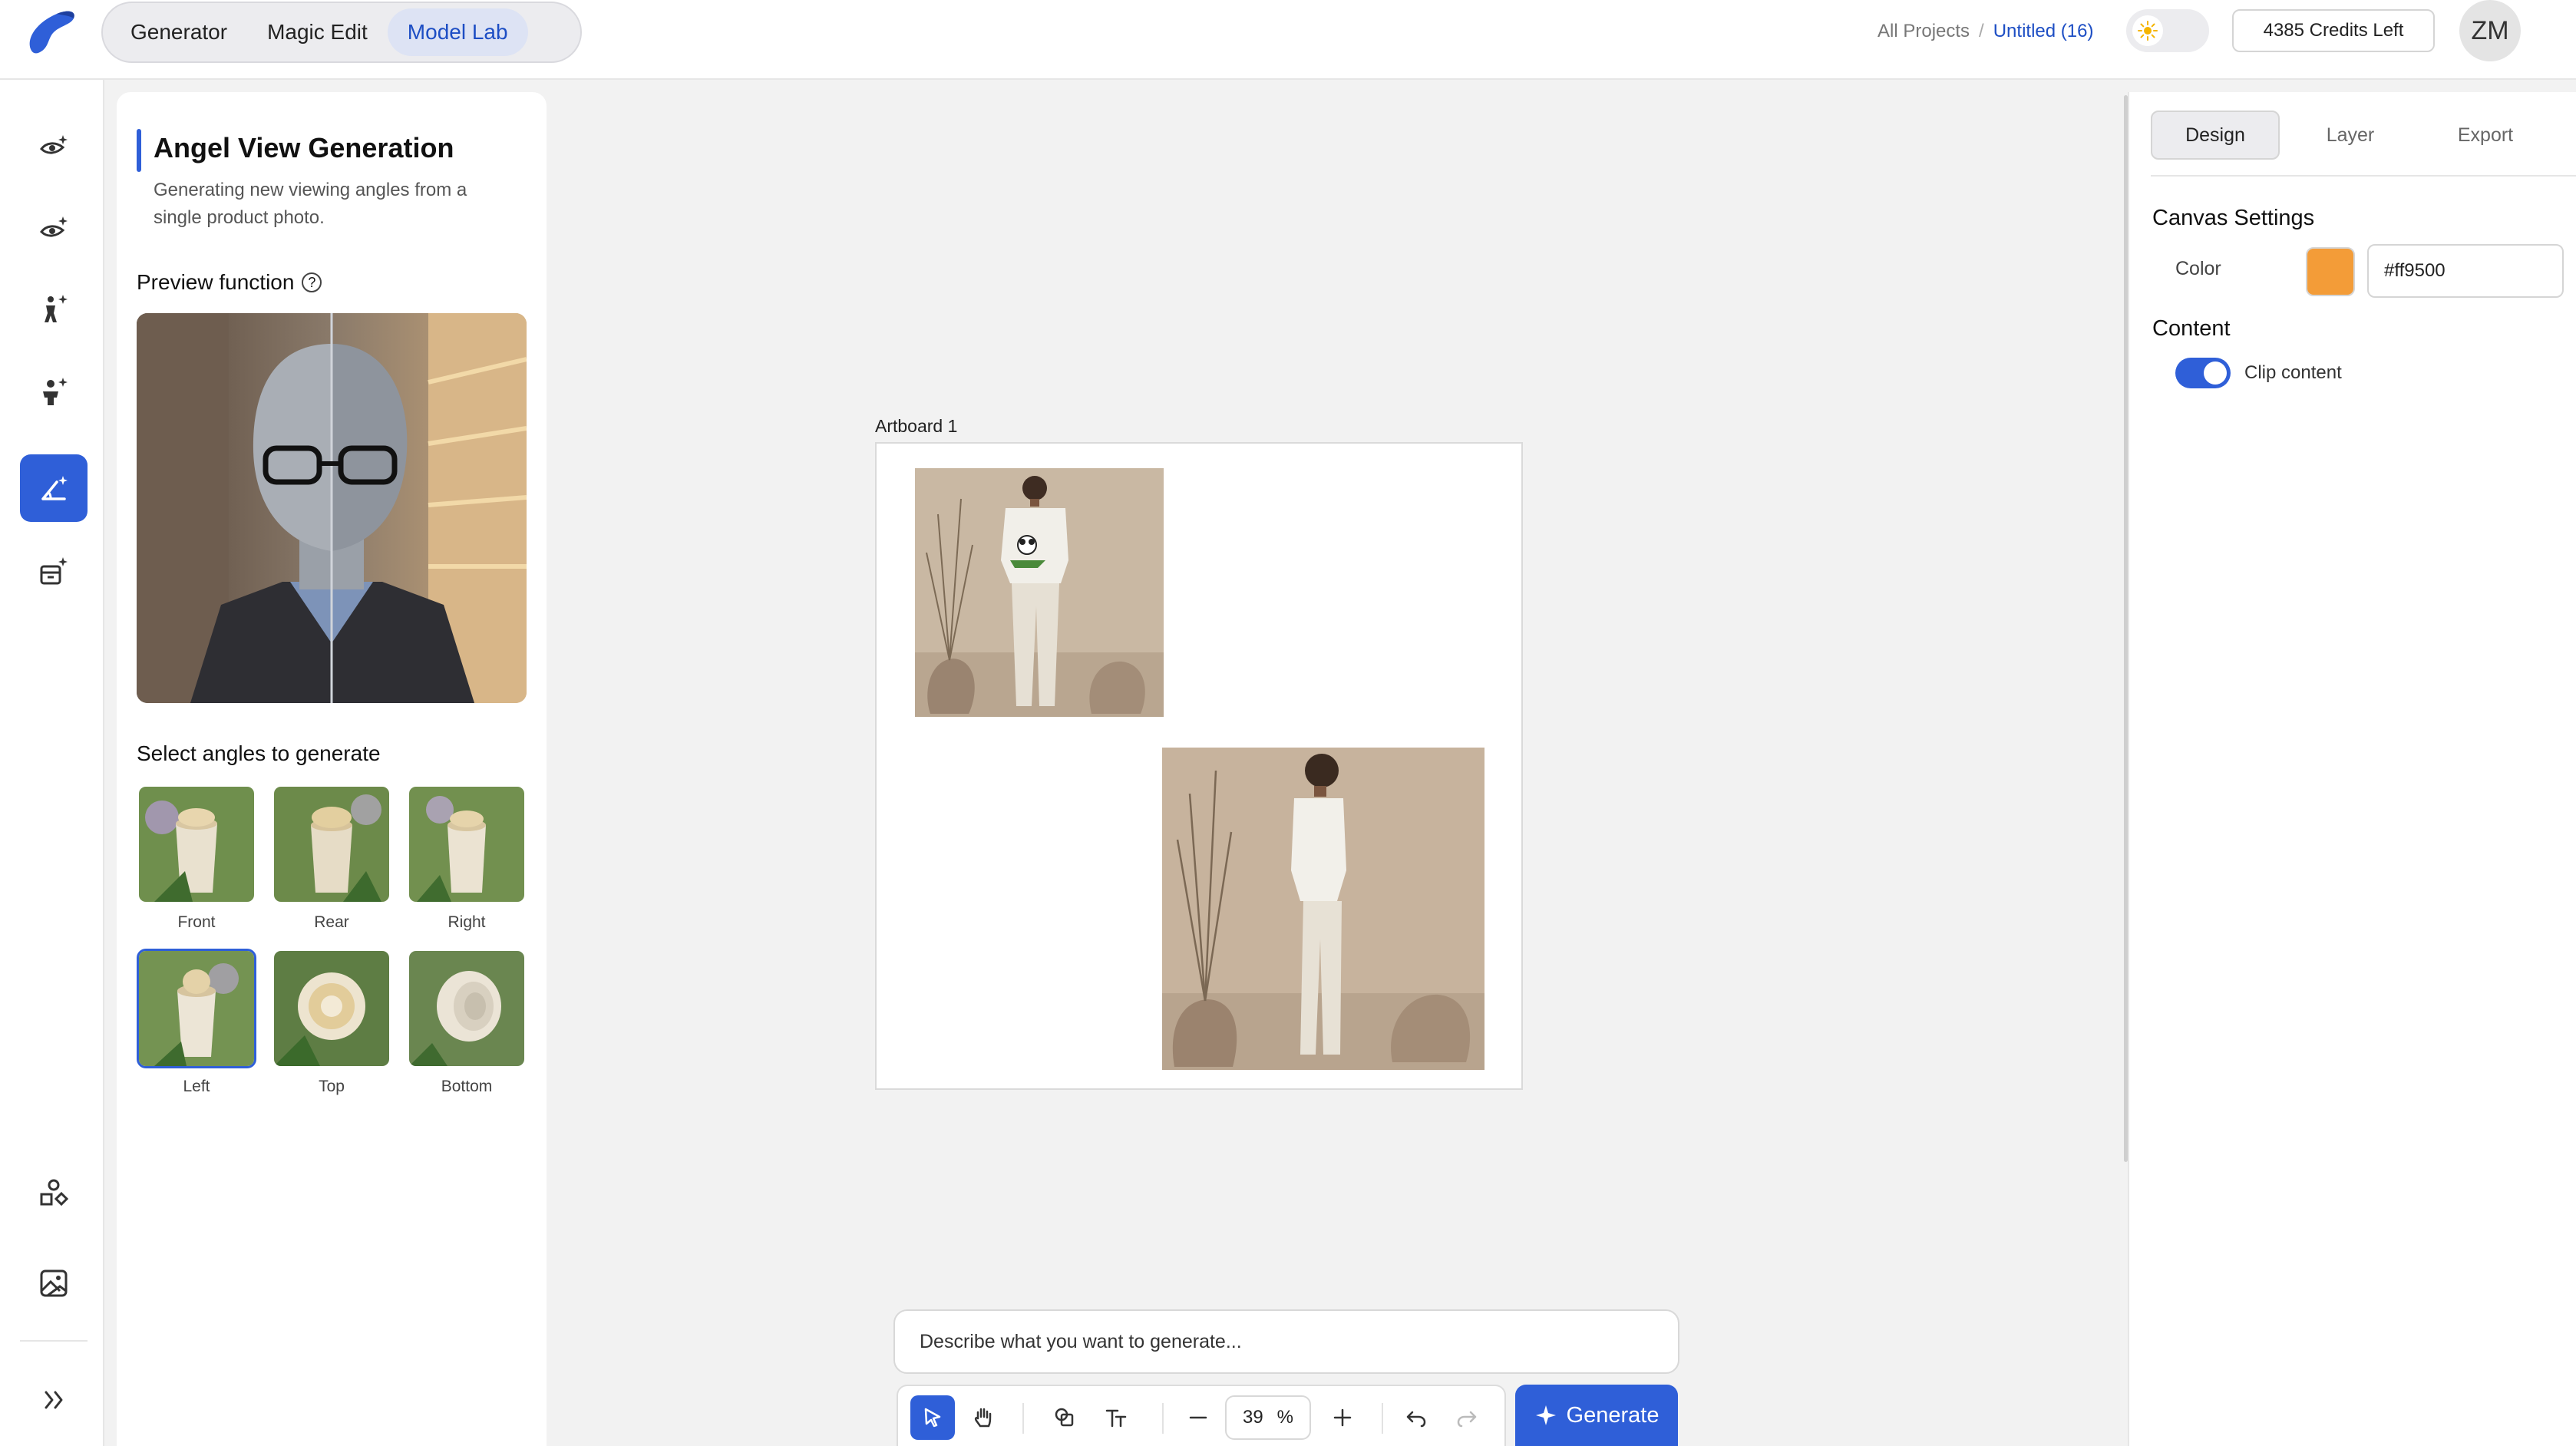 The width and height of the screenshot is (2576, 1446). I want to click on angle-option-top: Top, so click(331, 1023).